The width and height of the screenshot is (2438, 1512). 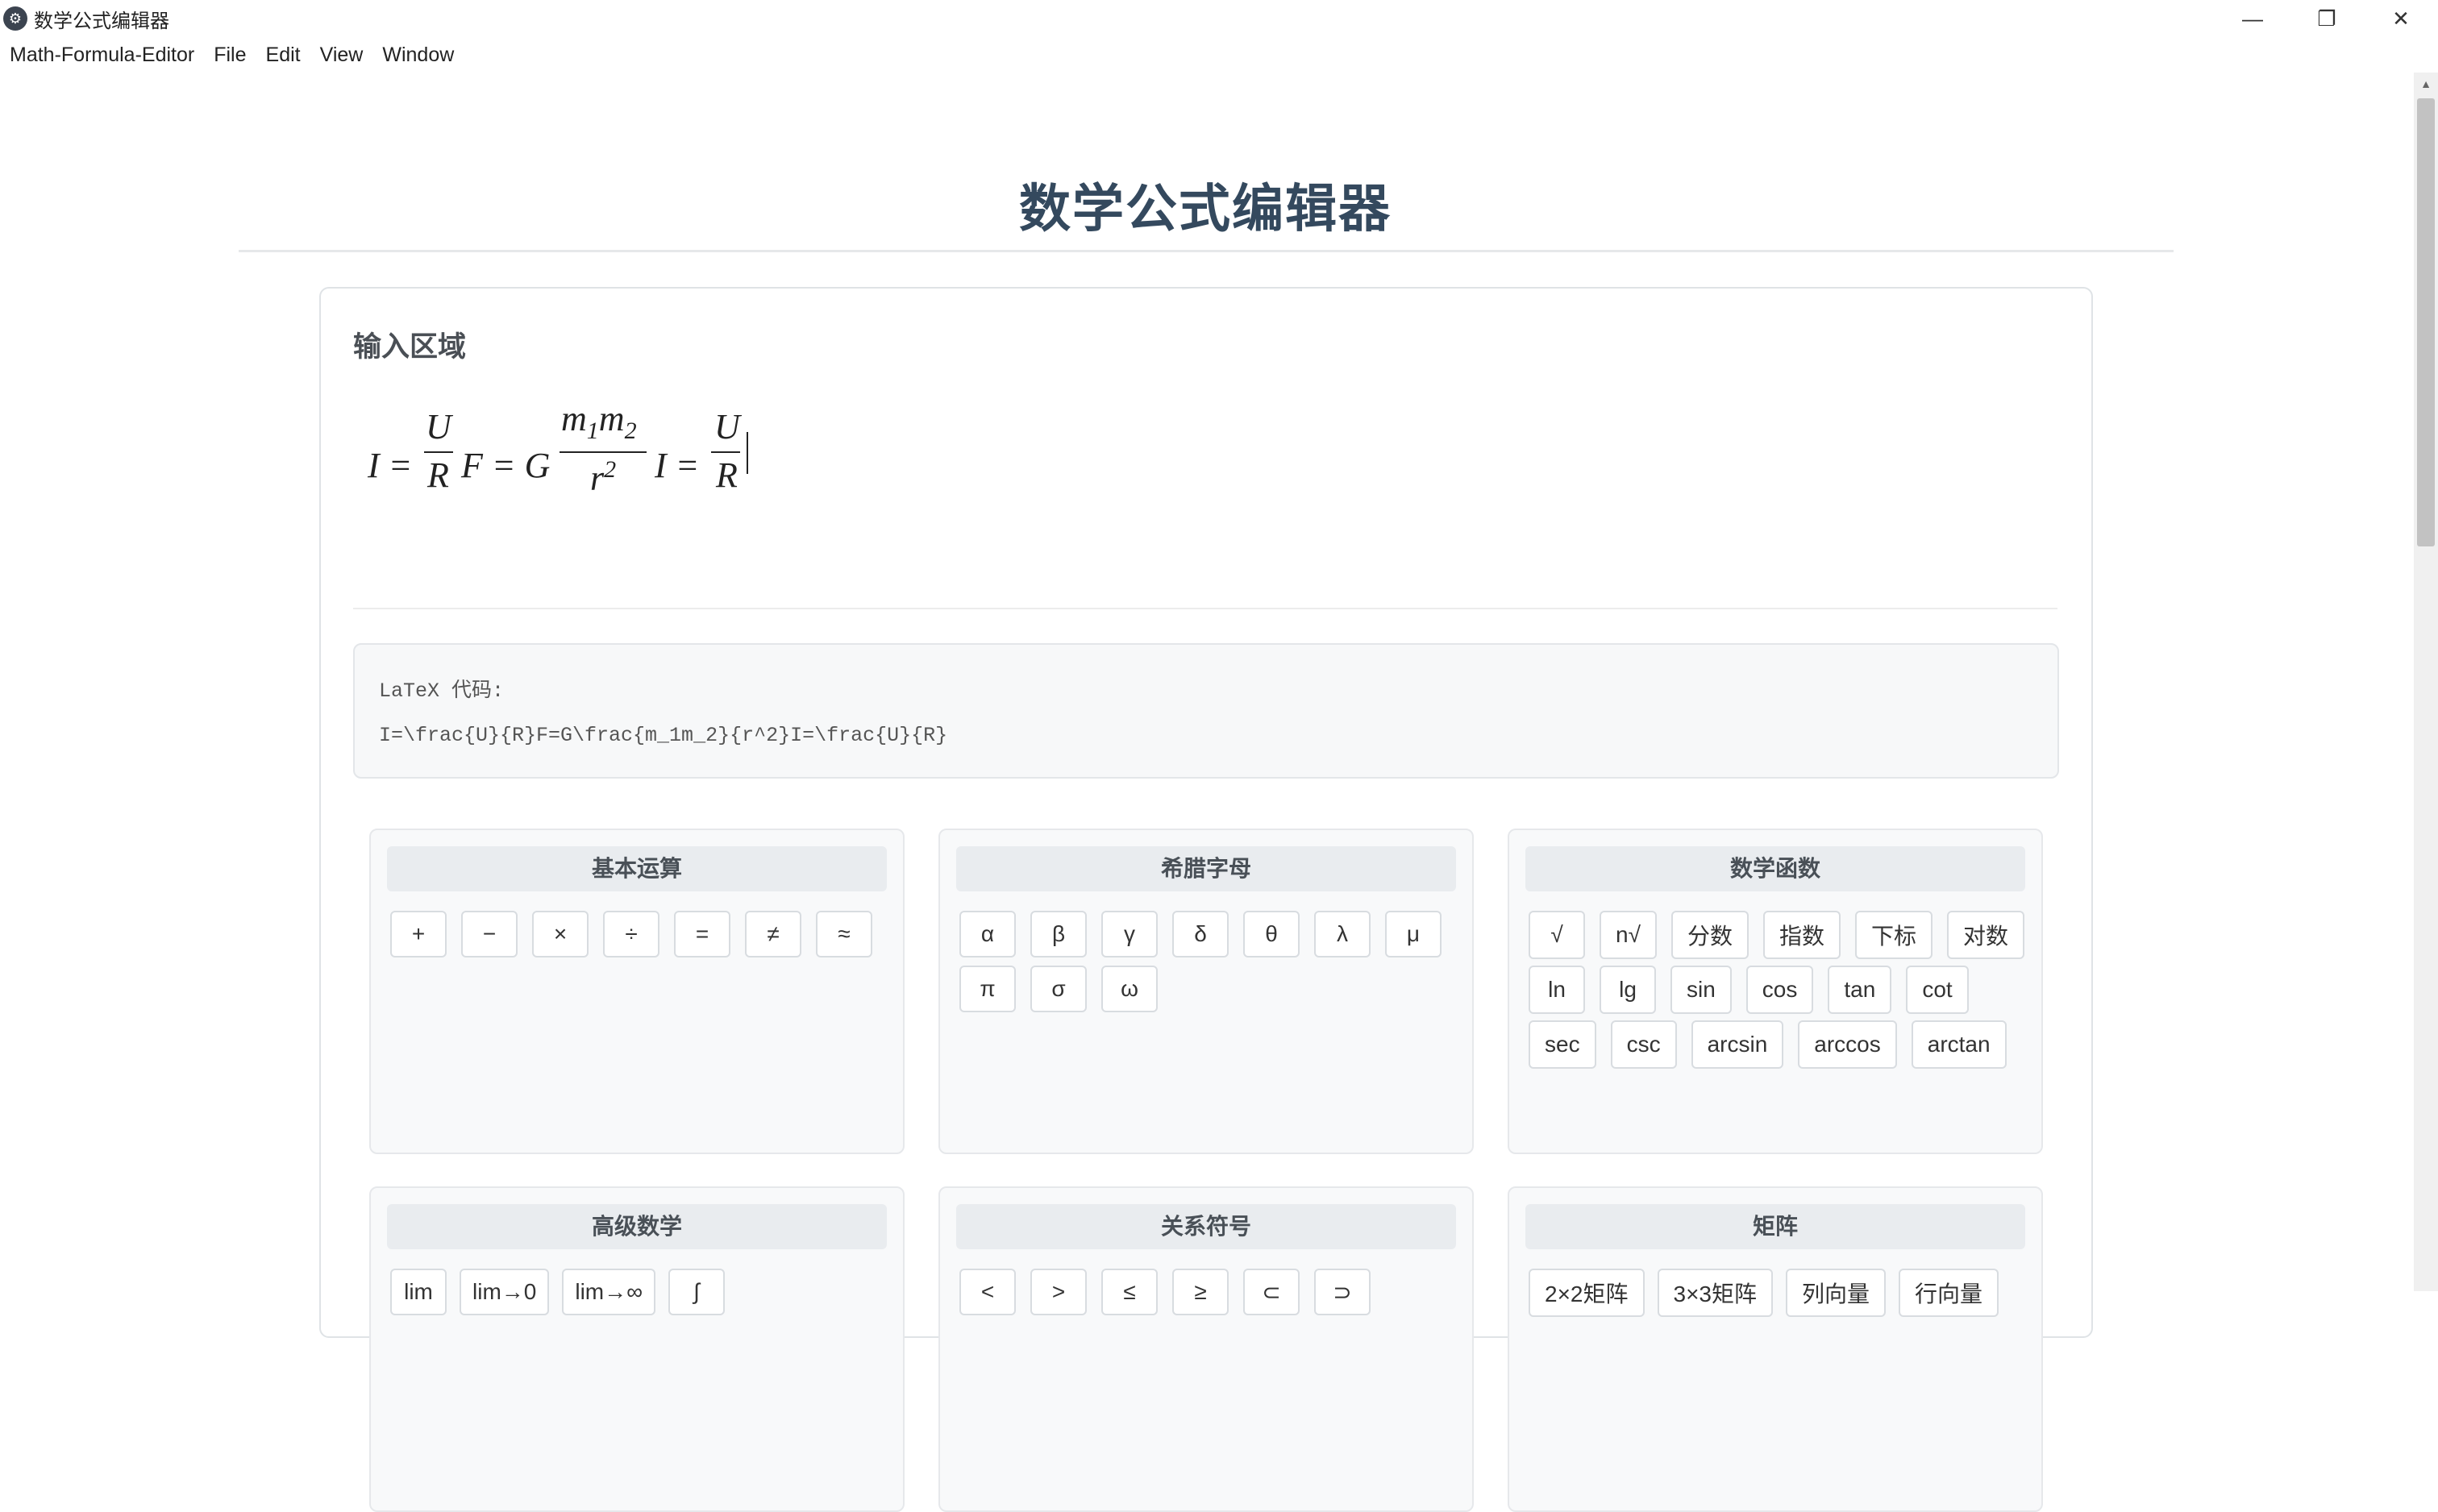 What do you see at coordinates (1129, 1292) in the screenshot?
I see `less-equal-button: ≤` at bounding box center [1129, 1292].